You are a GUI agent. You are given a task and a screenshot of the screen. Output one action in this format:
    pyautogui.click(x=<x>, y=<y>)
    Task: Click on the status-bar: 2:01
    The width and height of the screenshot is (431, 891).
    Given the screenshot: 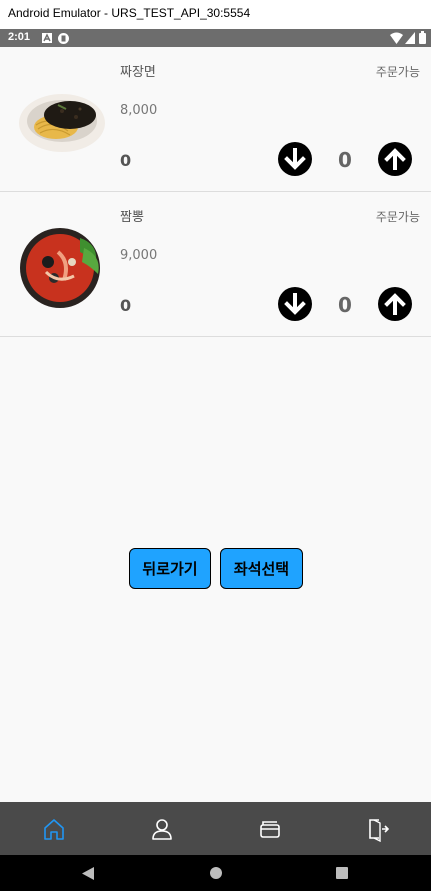 What is the action you would take?
    pyautogui.click(x=215, y=38)
    